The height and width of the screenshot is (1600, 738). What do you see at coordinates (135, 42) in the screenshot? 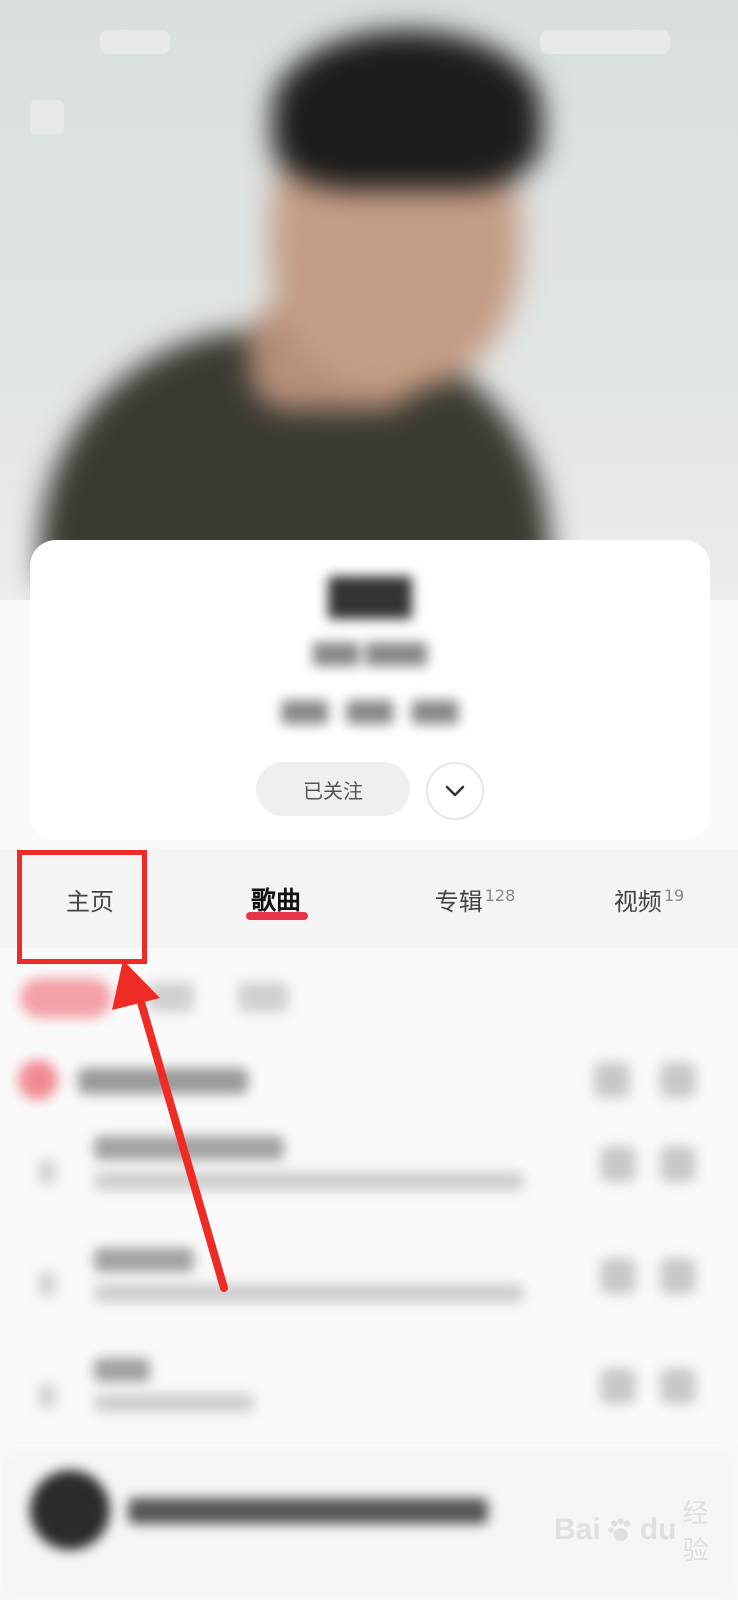
I see `status-bar-left` at bounding box center [135, 42].